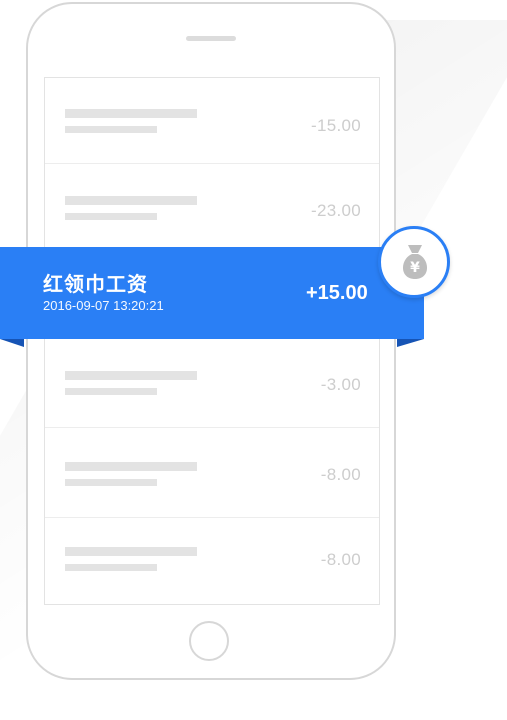 The image size is (507, 720). I want to click on transaction-amount: -3.00, so click(340, 384).